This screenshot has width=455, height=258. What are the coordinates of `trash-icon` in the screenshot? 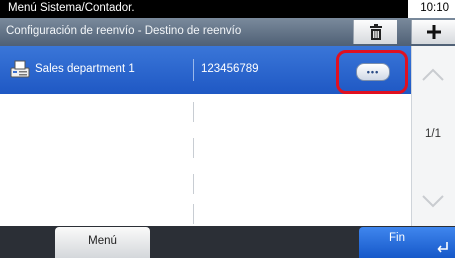 It's located at (375, 32).